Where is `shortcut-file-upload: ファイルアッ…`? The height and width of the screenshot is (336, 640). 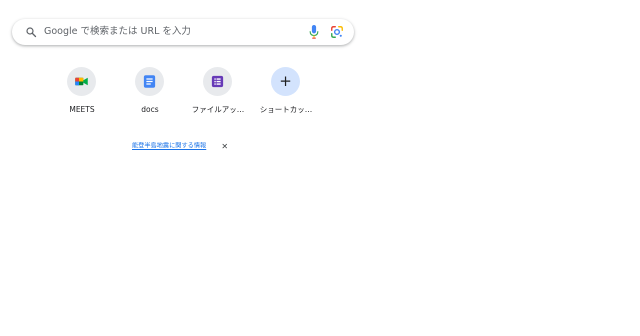
shortcut-file-upload: ファイルアッ… is located at coordinates (218, 94).